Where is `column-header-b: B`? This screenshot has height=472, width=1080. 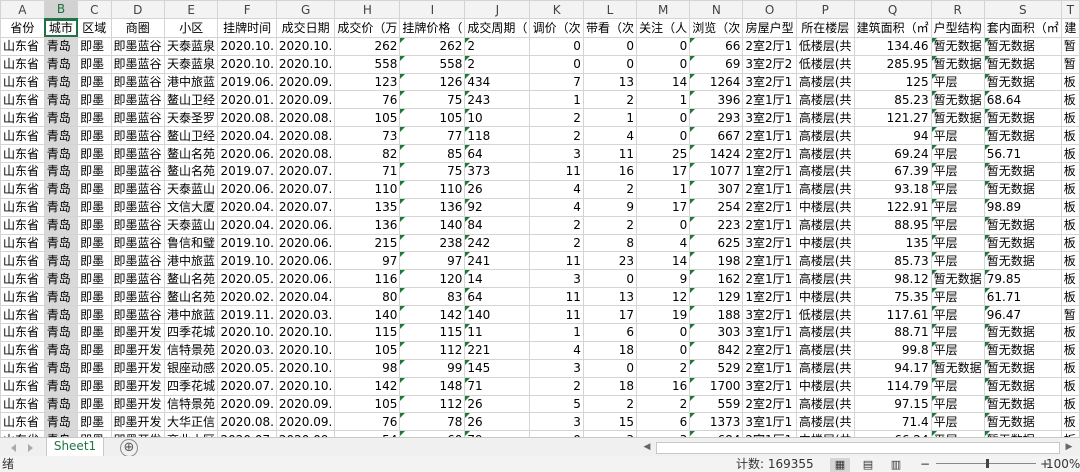
column-header-b: B is located at coordinates (61, 10).